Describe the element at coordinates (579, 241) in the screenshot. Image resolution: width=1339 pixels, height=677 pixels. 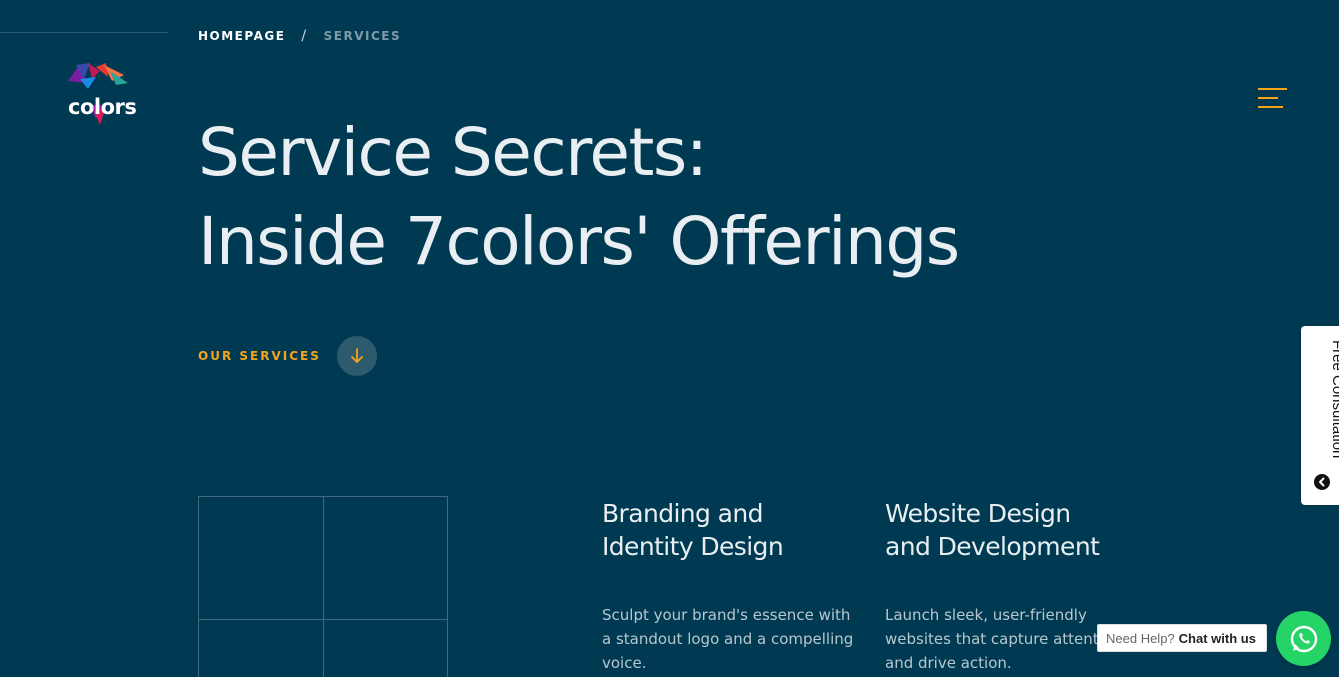
I see `page-title-line-2: Inside 7colors' Offerings` at that location.